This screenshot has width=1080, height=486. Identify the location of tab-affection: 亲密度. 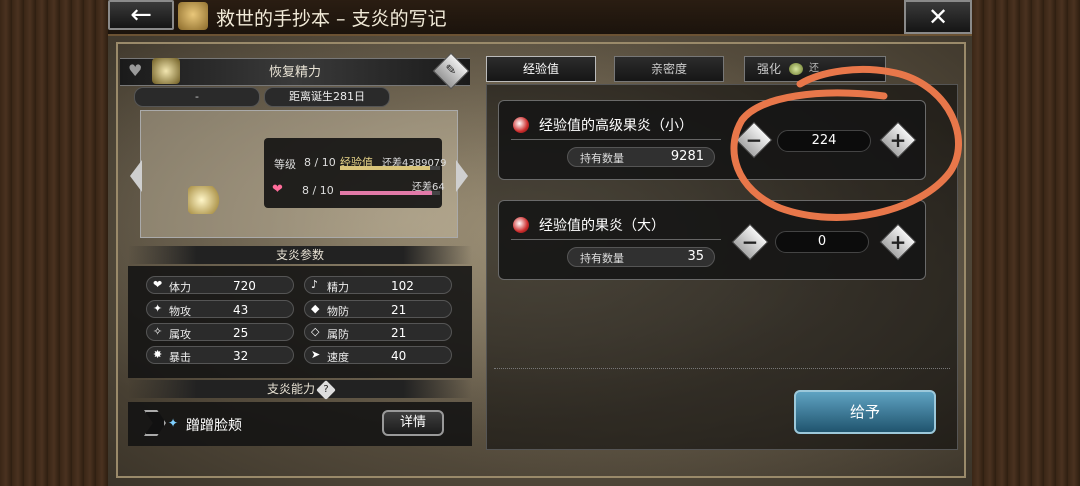
(669, 69).